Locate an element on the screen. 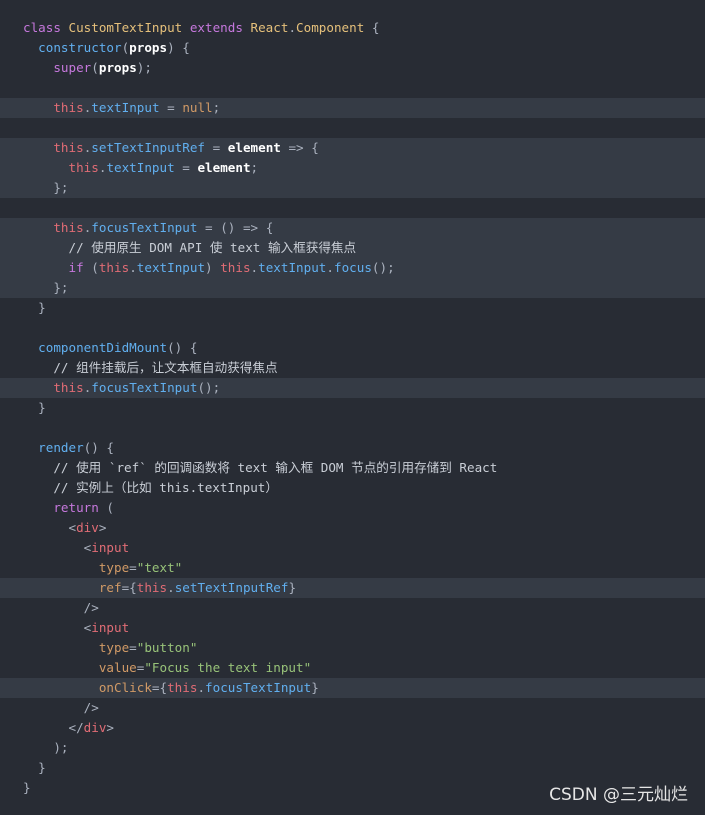  code-line-text: // 实例上（比如 this.textInput） is located at coordinates (165, 487).